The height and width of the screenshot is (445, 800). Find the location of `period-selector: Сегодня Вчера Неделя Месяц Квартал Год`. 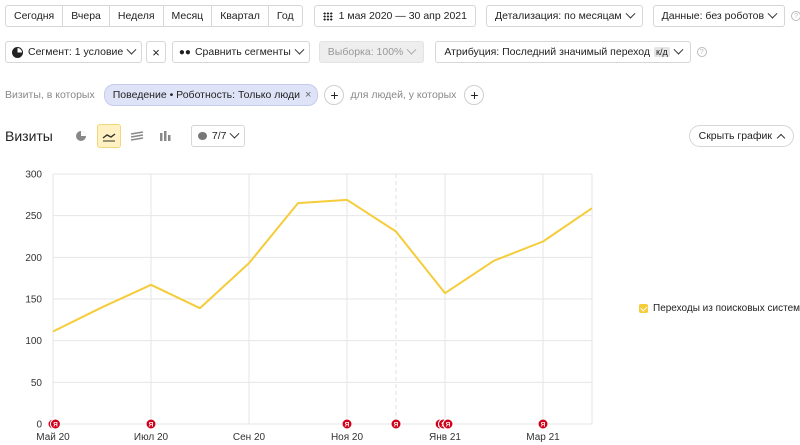

period-selector: Сегодня Вчера Неделя Месяц Квартал Год is located at coordinates (154, 16).